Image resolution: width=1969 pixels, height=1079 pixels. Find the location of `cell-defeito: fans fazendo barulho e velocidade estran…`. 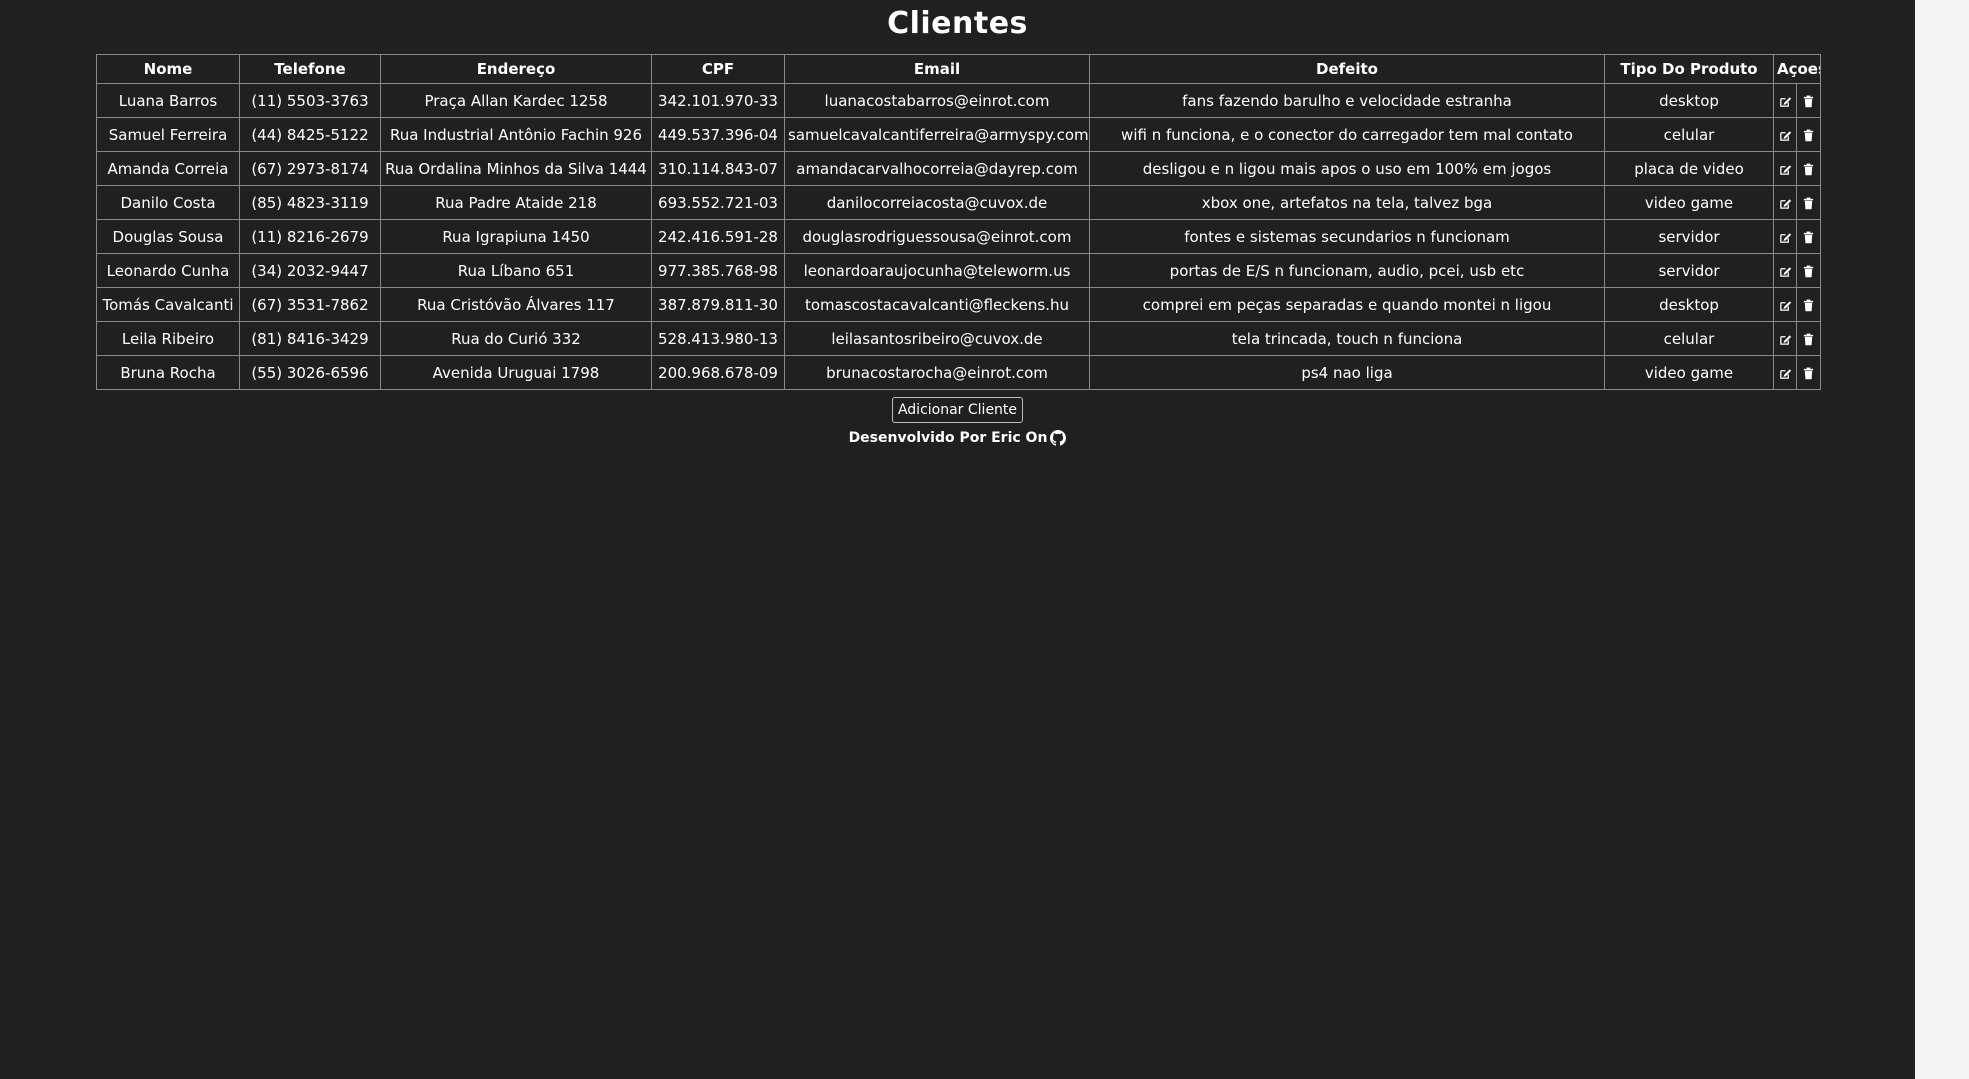

cell-defeito: fans fazendo barulho e velocidade estran… is located at coordinates (1347, 100).